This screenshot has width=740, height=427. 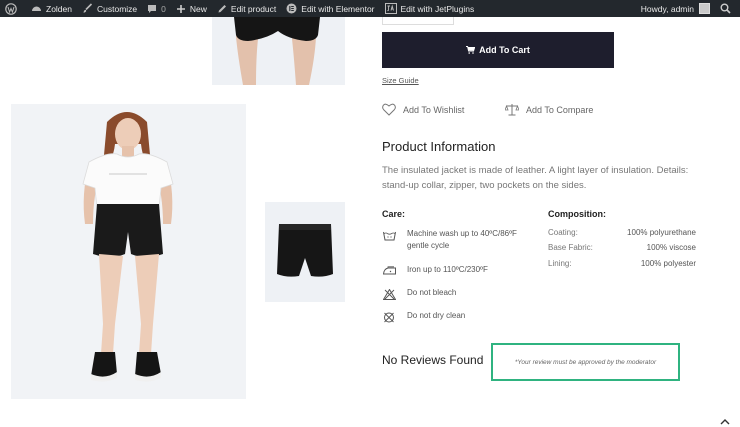 I want to click on site-name: Zolden, so click(x=59, y=8).